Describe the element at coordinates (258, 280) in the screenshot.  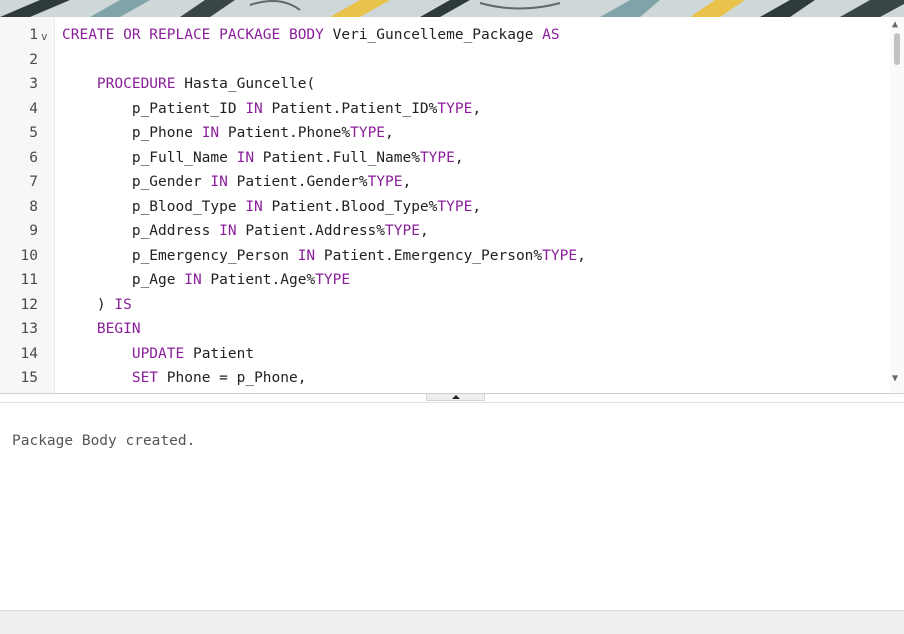
I see `code-token: Patient.Age%` at that location.